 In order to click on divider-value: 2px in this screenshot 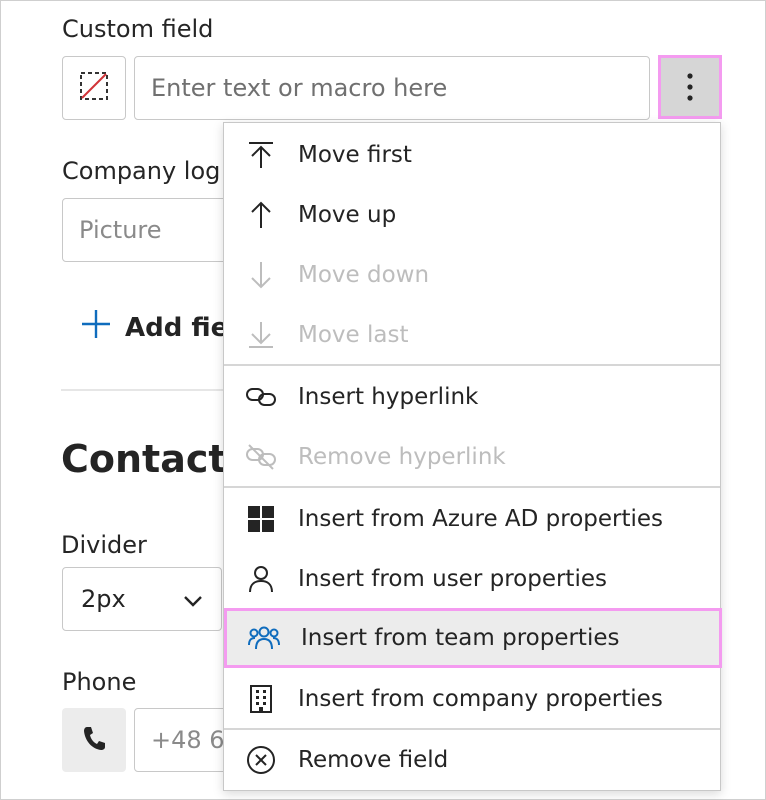, I will do `click(103, 599)`.